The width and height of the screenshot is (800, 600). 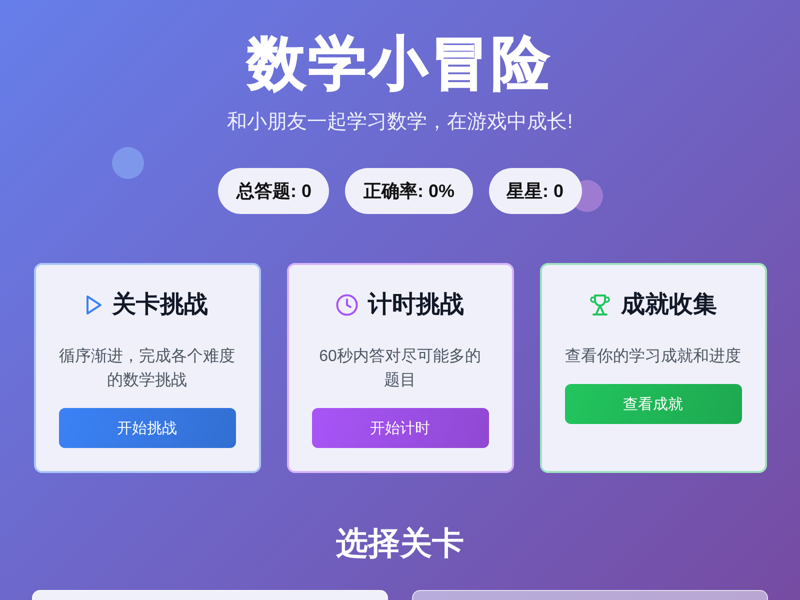 I want to click on section-title: 选择关卡, so click(x=400, y=543).